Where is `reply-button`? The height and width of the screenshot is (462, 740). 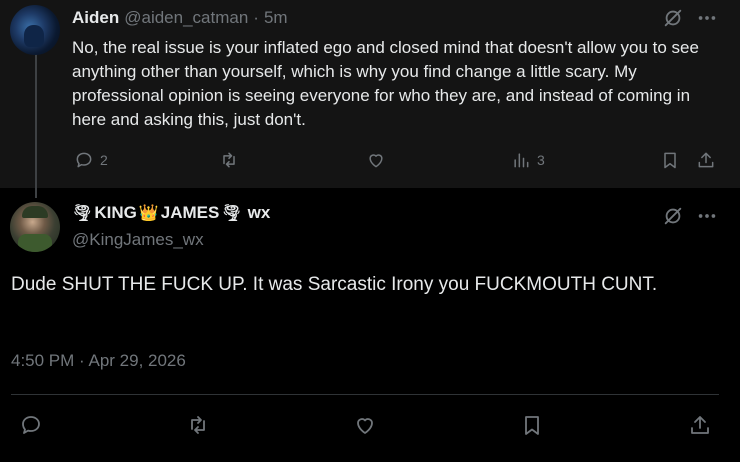 reply-button is located at coordinates (31, 425).